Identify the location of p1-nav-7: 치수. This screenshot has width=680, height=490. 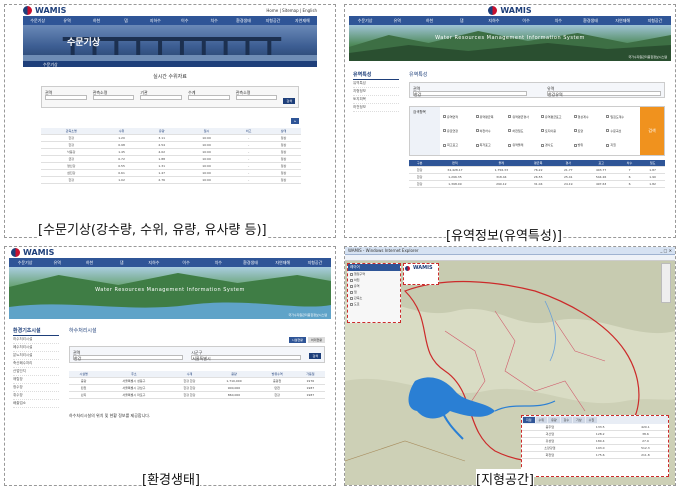
(213, 21).